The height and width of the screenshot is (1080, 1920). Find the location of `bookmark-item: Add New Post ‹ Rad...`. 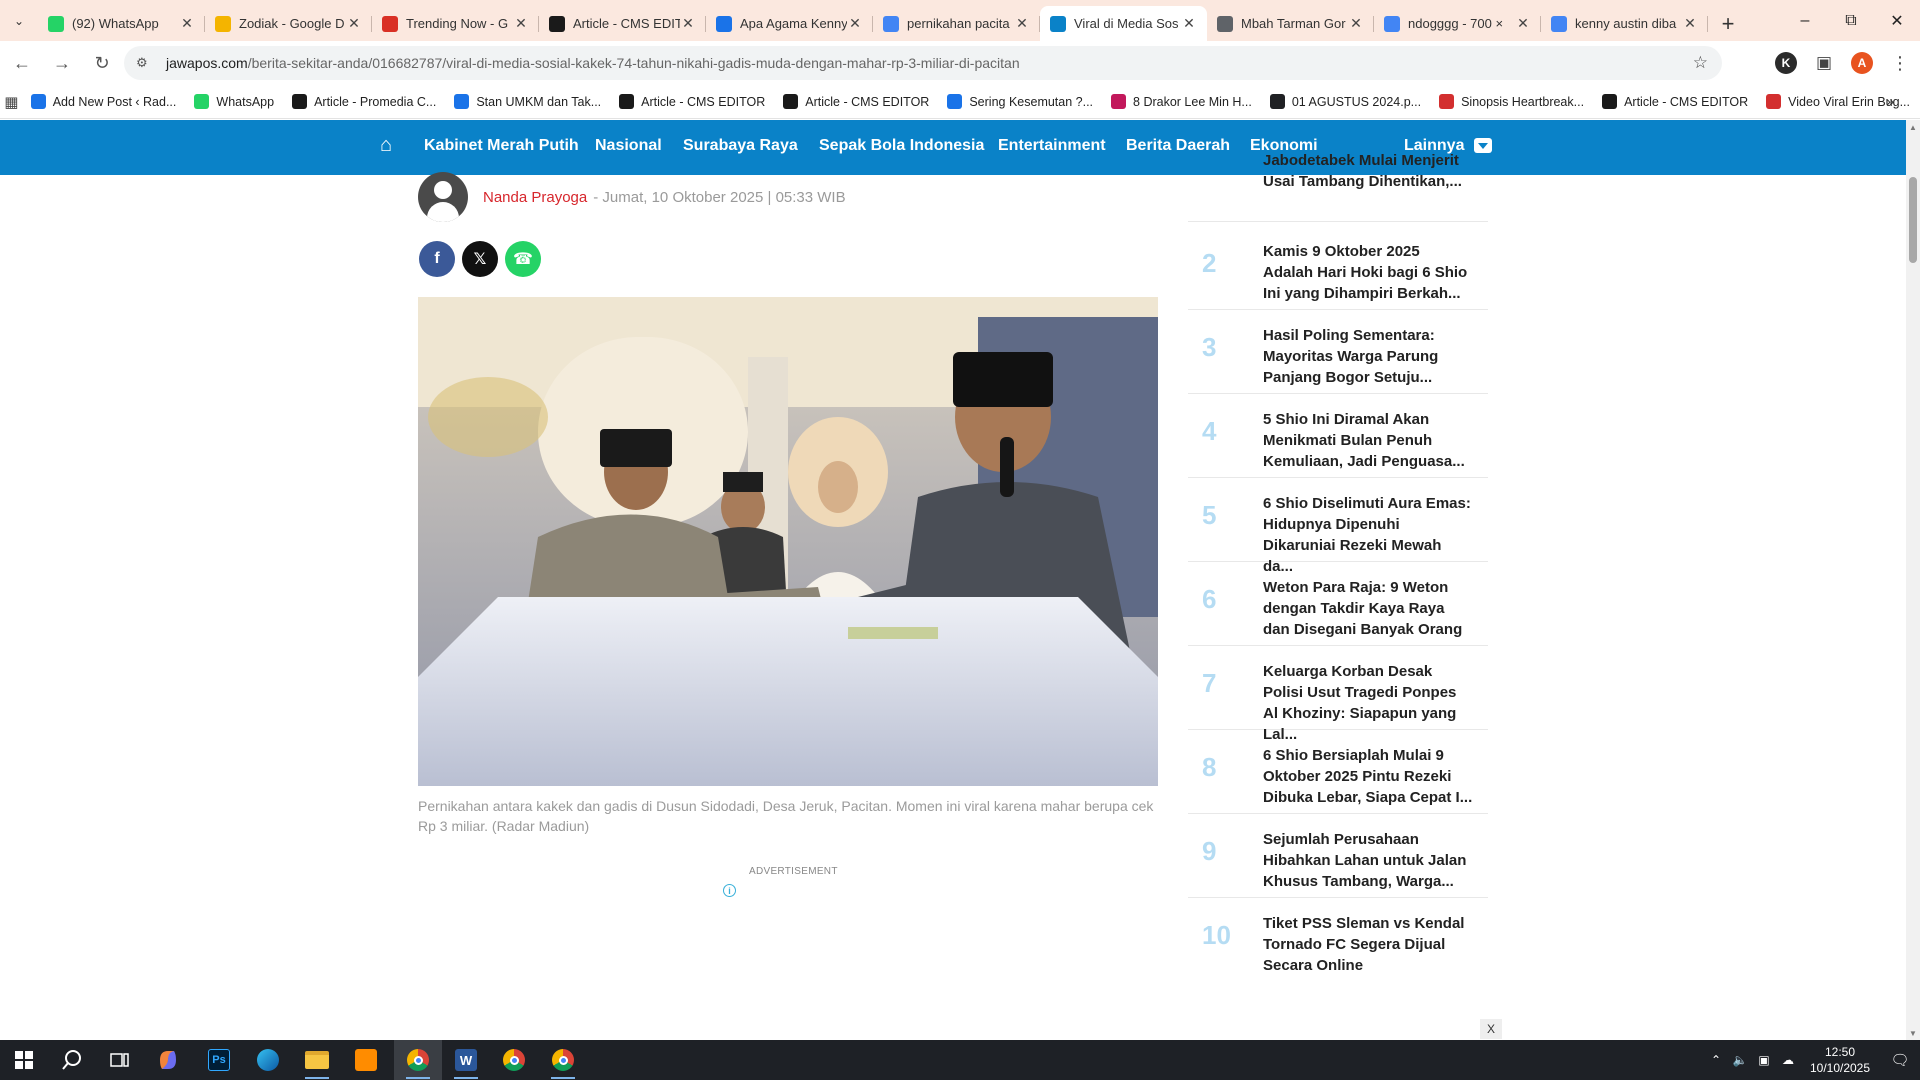

bookmark-item: Add New Post ‹ Rad... is located at coordinates (105, 102).